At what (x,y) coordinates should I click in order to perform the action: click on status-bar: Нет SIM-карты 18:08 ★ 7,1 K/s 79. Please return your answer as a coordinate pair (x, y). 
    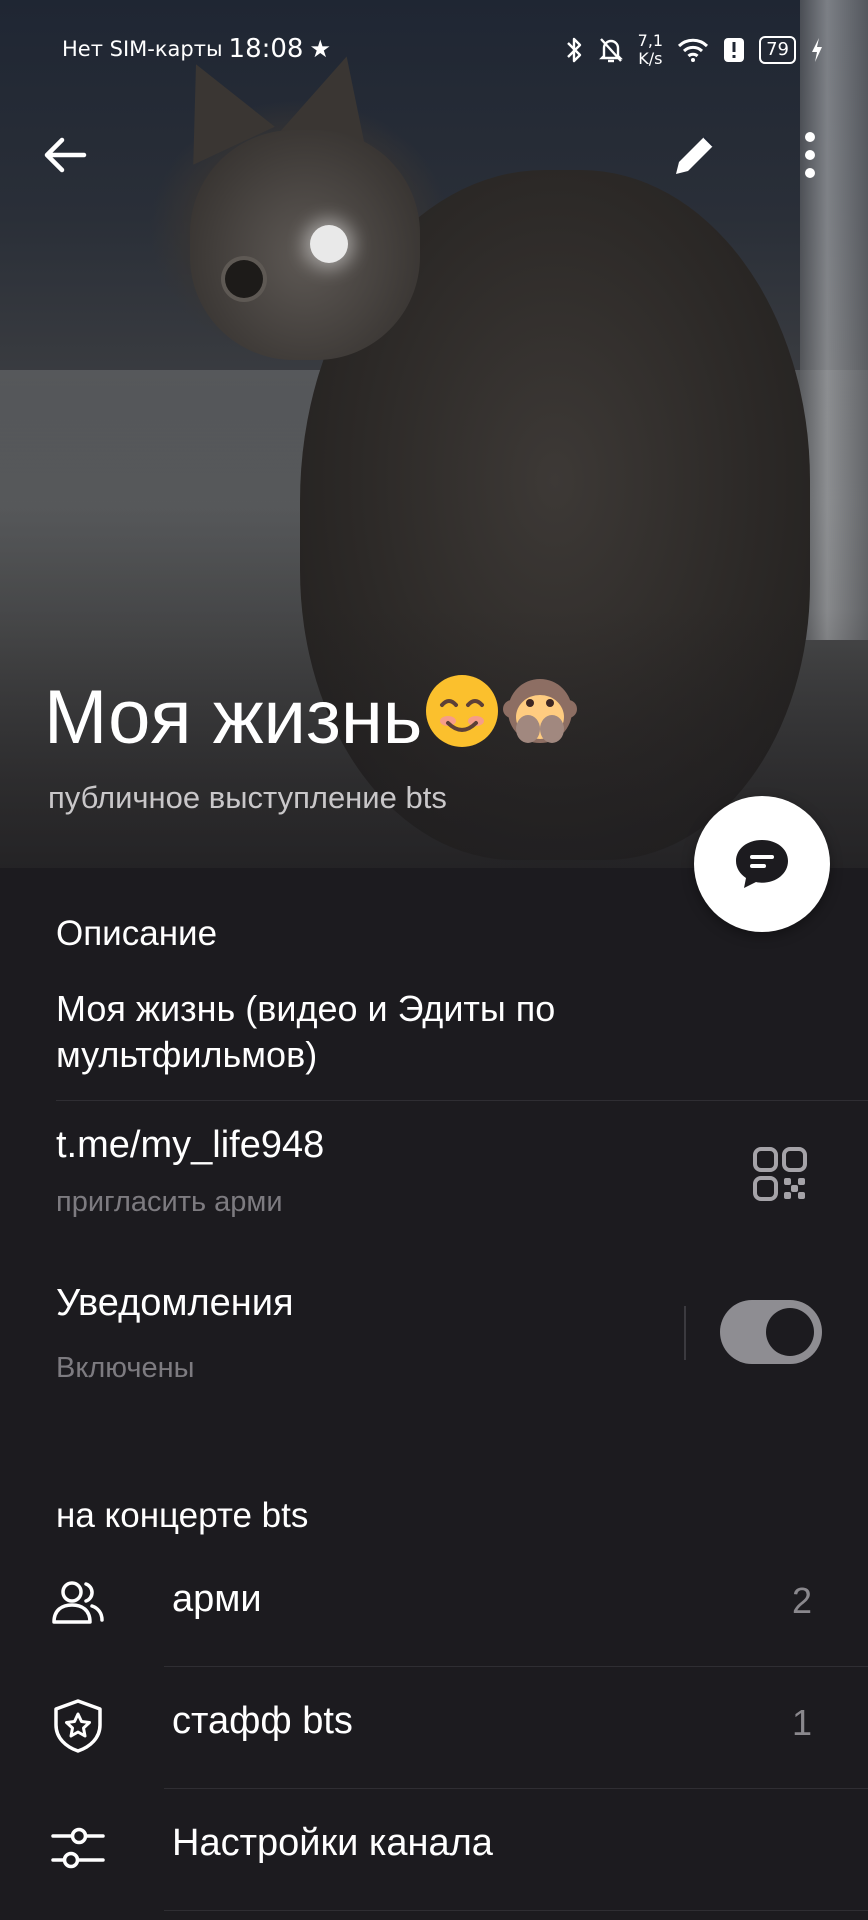
    Looking at the image, I should click on (434, 49).